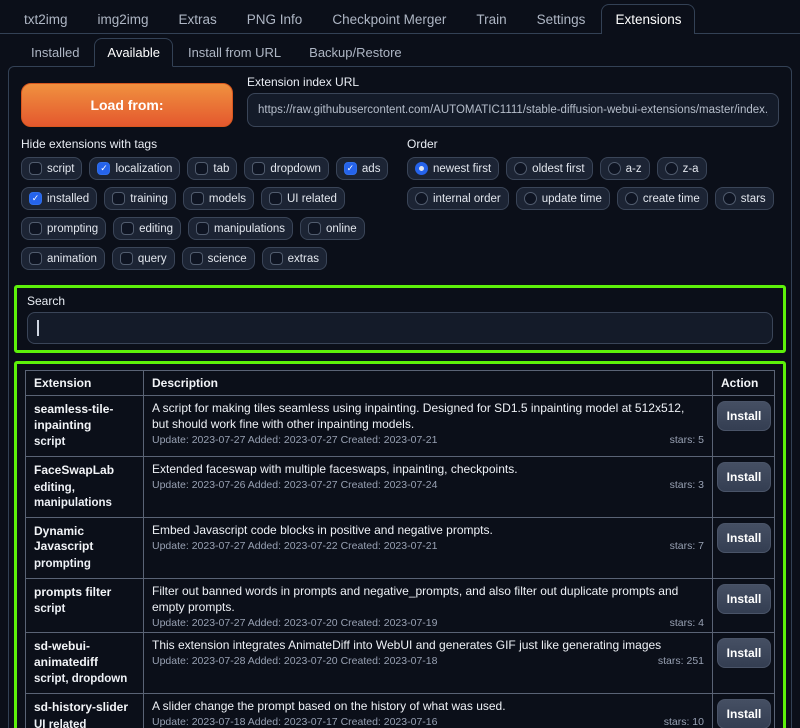  What do you see at coordinates (686, 440) in the screenshot?
I see `extension-stars: stars: 5` at bounding box center [686, 440].